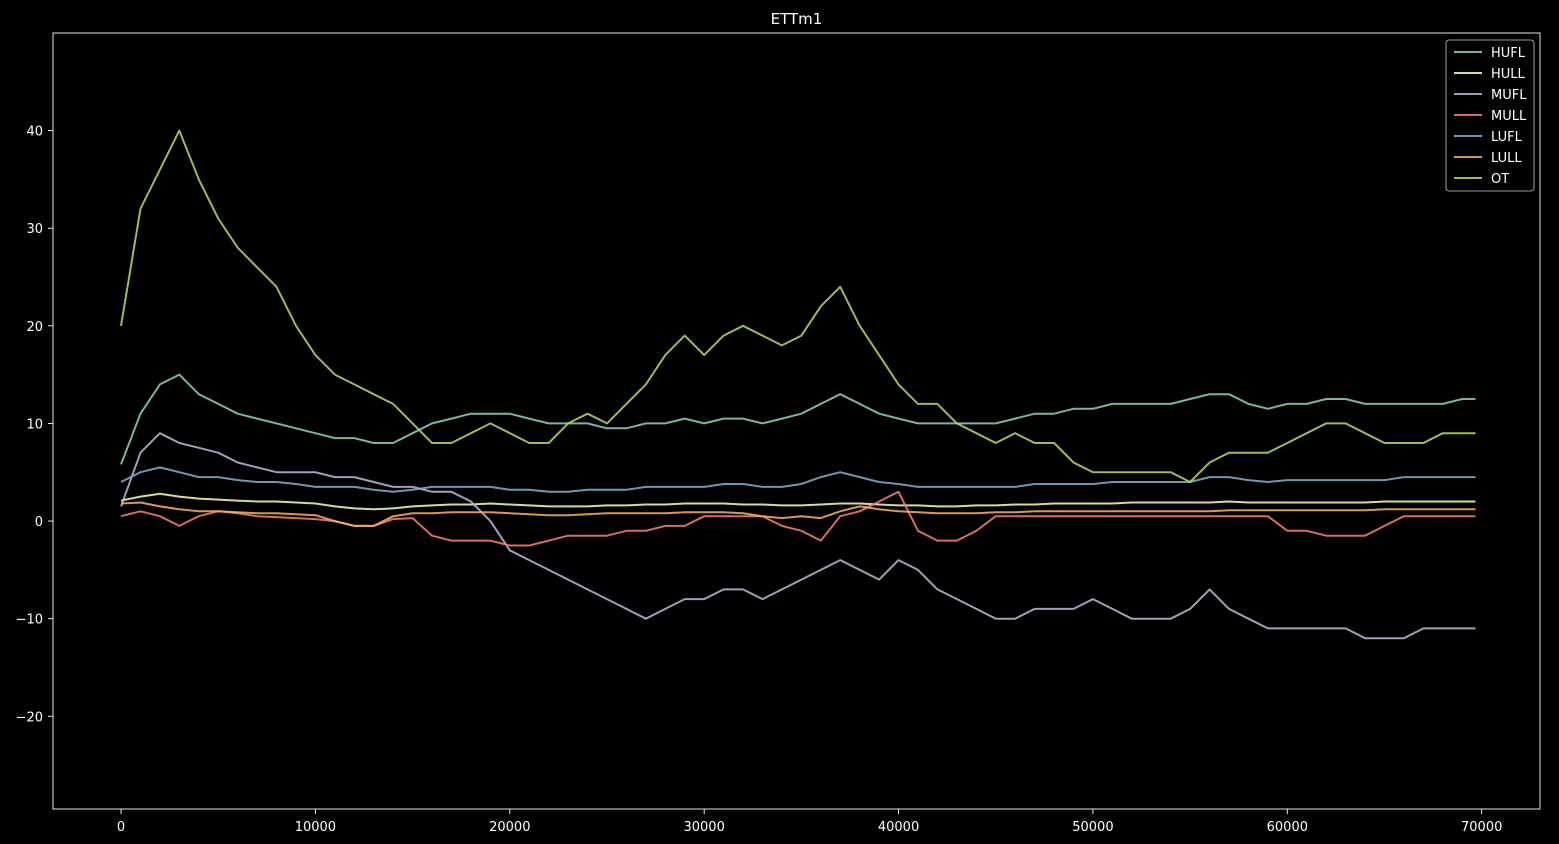 Image resolution: width=1559 pixels, height=844 pixels. Describe the element at coordinates (34, 132) in the screenshot. I see `y-tick-label: 40` at that location.